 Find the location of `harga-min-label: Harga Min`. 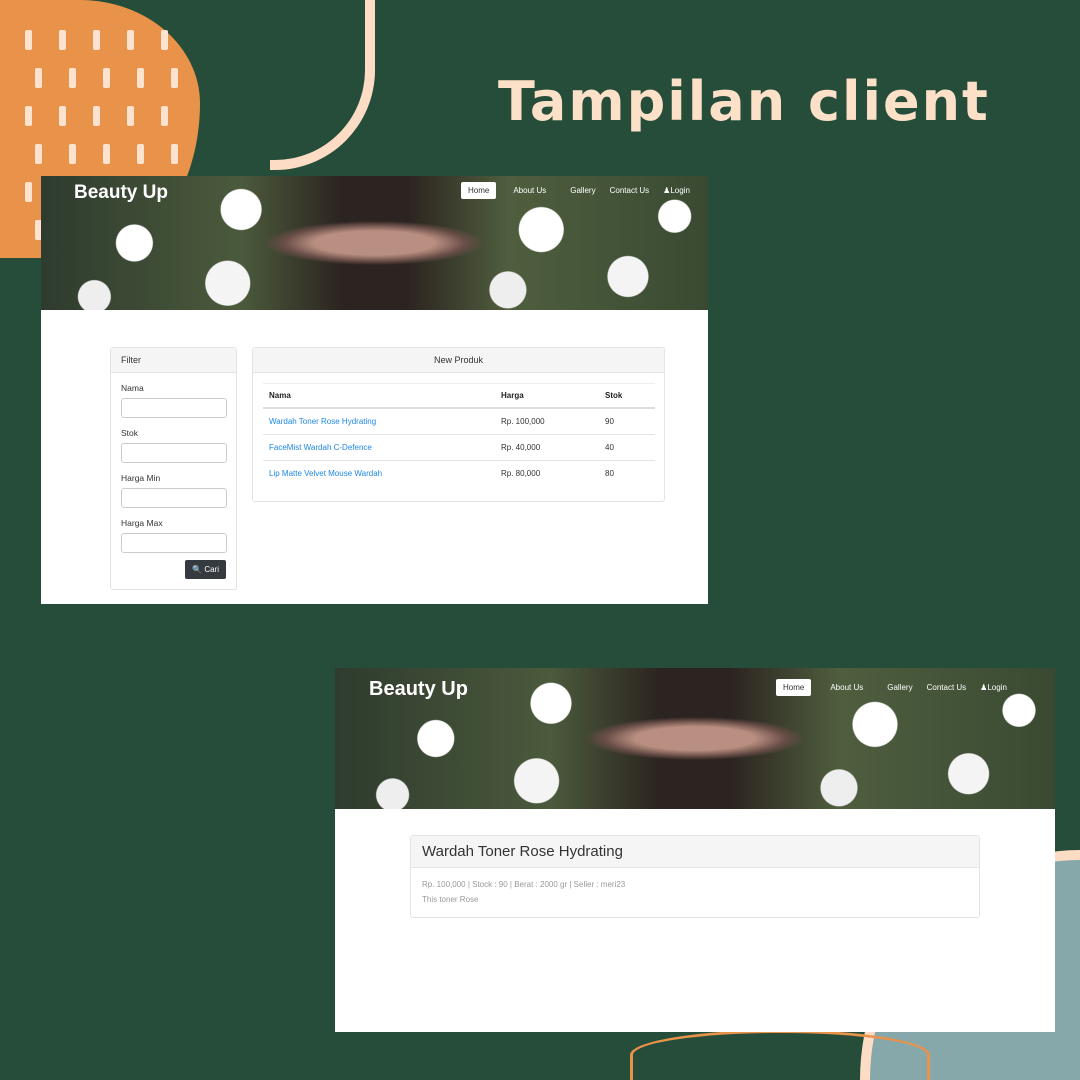

harga-min-label: Harga Min is located at coordinates (141, 478).